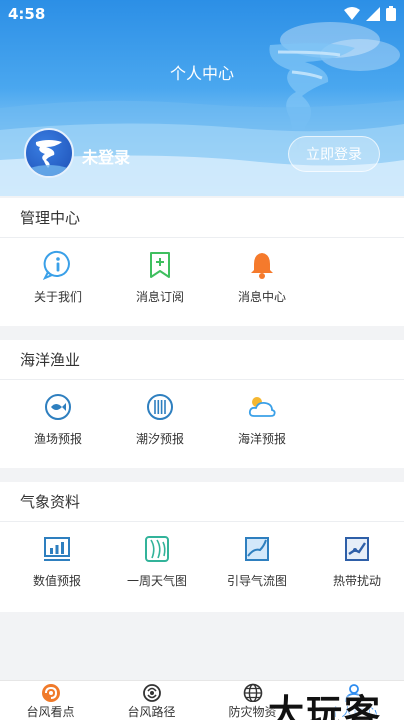 This screenshot has width=404, height=720. Describe the element at coordinates (156, 581) in the screenshot. I see `menu-label: 一周天气图` at that location.